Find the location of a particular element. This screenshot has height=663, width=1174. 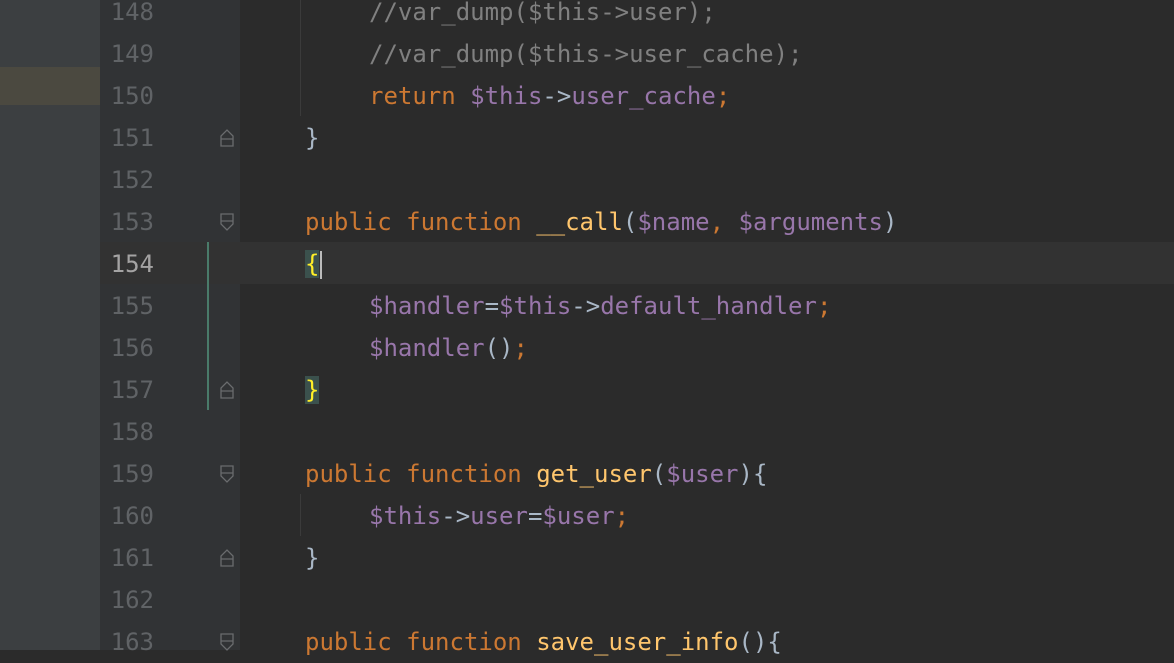

line-number: 157 is located at coordinates (132, 390).